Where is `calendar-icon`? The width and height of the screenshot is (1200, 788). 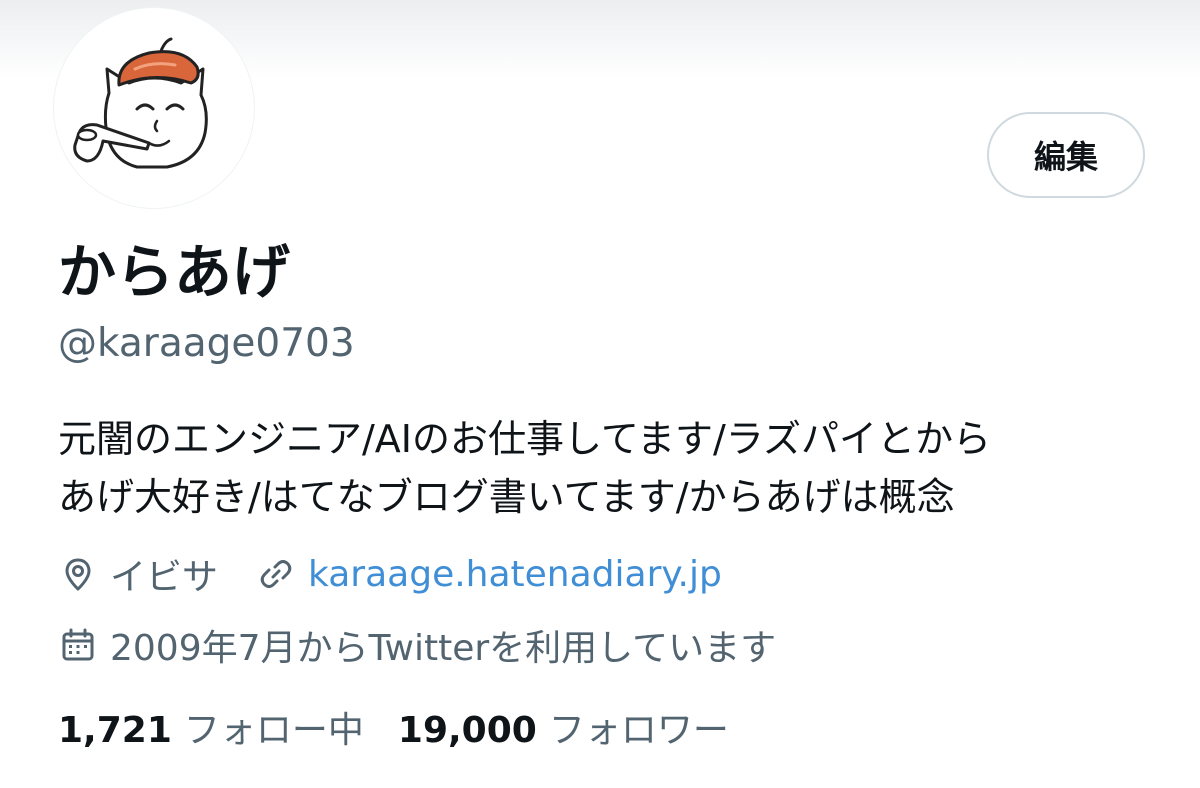
calendar-icon is located at coordinates (78, 645).